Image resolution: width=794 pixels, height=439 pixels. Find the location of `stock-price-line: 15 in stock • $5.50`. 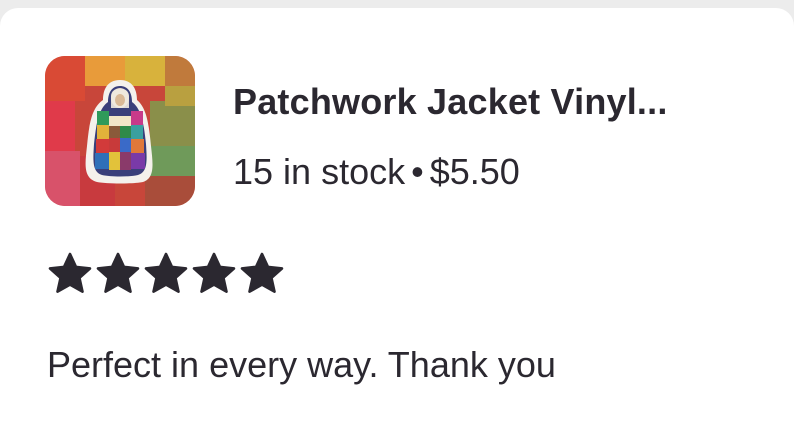

stock-price-line: 15 in stock • $5.50 is located at coordinates (376, 172).